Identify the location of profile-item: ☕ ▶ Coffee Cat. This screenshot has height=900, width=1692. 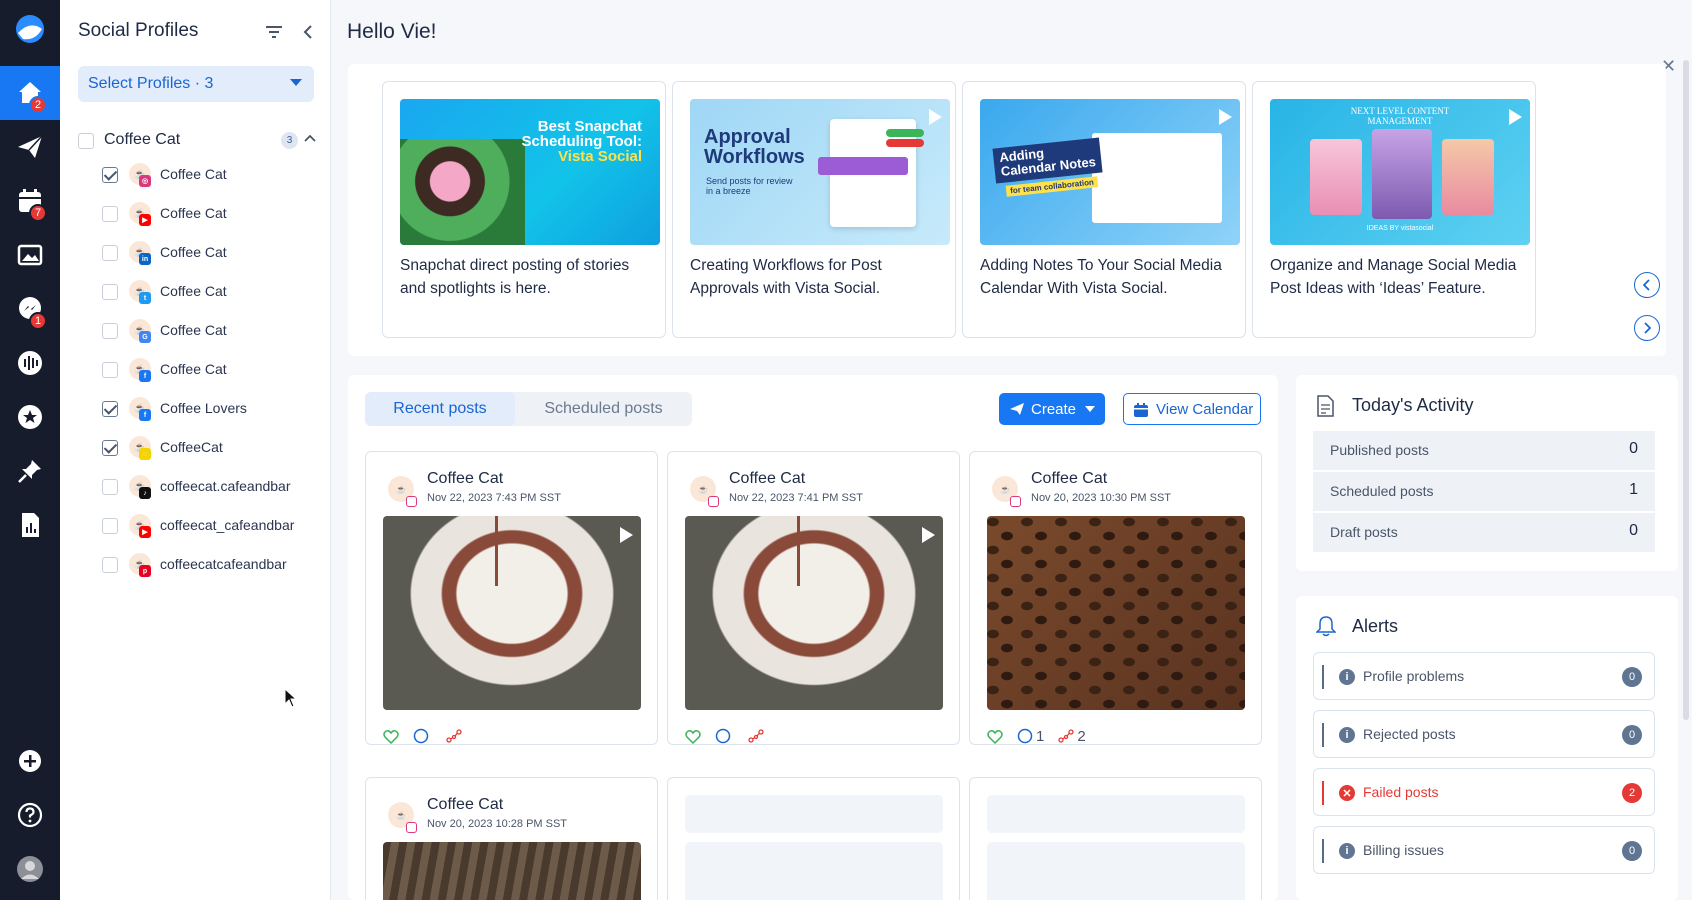
(212, 214).